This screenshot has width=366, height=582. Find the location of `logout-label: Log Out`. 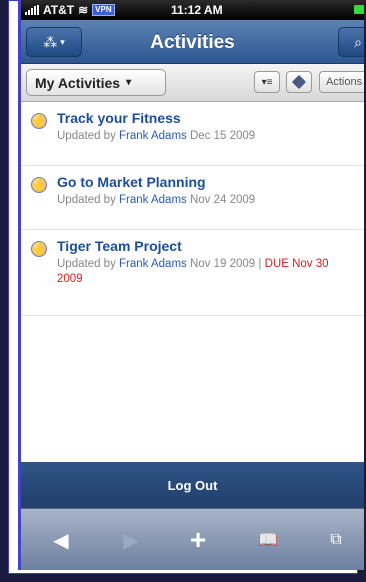

logout-label: Log Out is located at coordinates (192, 485).